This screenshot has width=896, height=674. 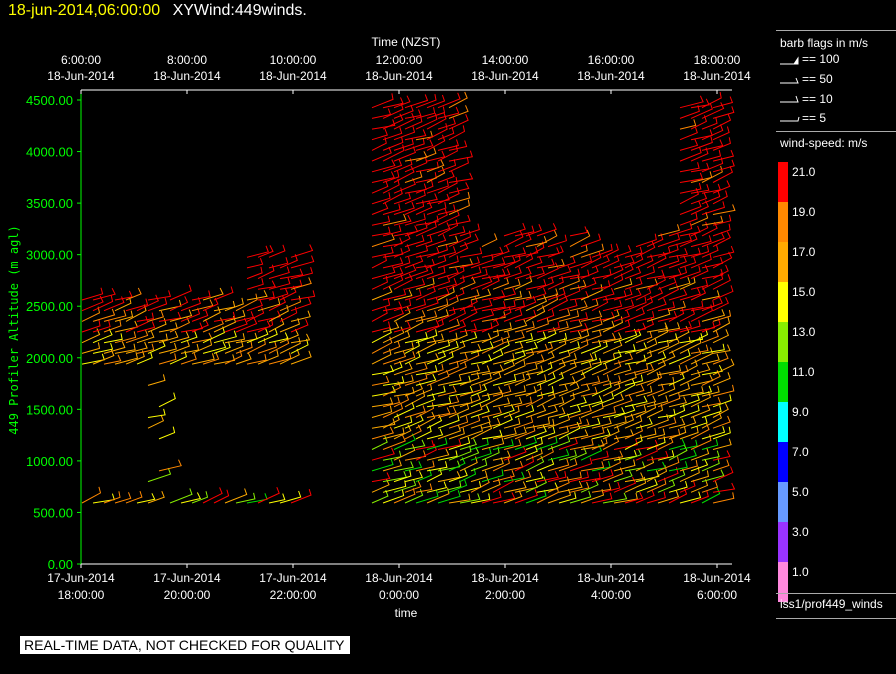 What do you see at coordinates (406, 42) in the screenshot?
I see `top-axis-title: Time (NZST)` at bounding box center [406, 42].